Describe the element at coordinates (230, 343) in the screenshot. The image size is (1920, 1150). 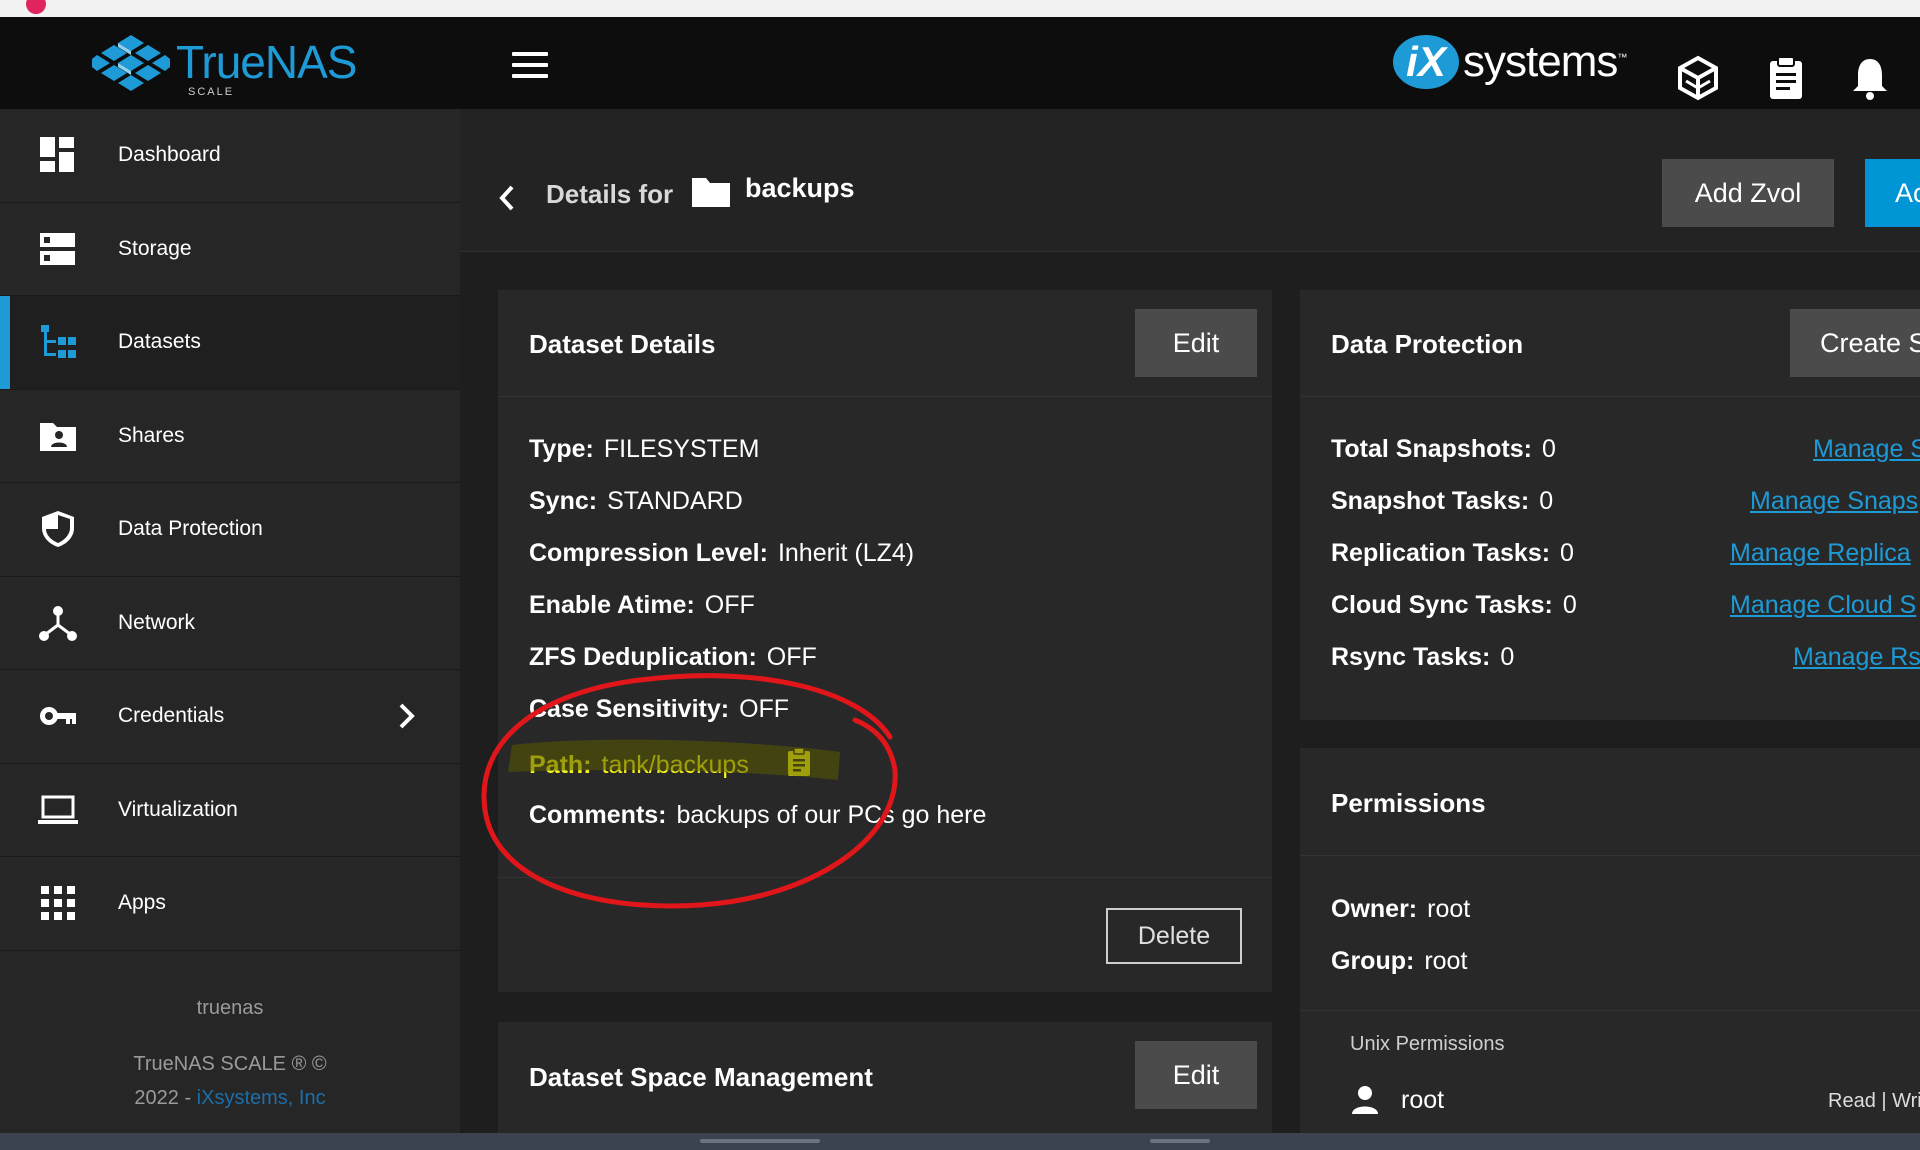
I see `sidebar-item-datasets: Datasets` at that location.